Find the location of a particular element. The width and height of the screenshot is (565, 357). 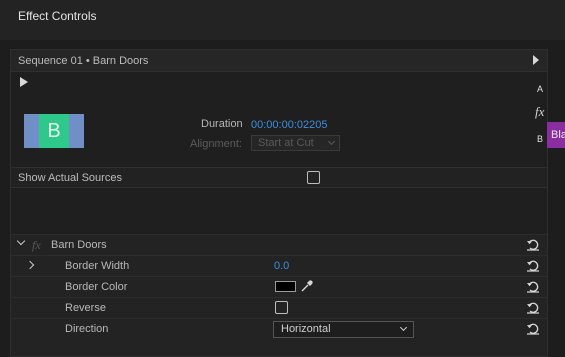

reverse-row: Reverse is located at coordinates (279, 307).